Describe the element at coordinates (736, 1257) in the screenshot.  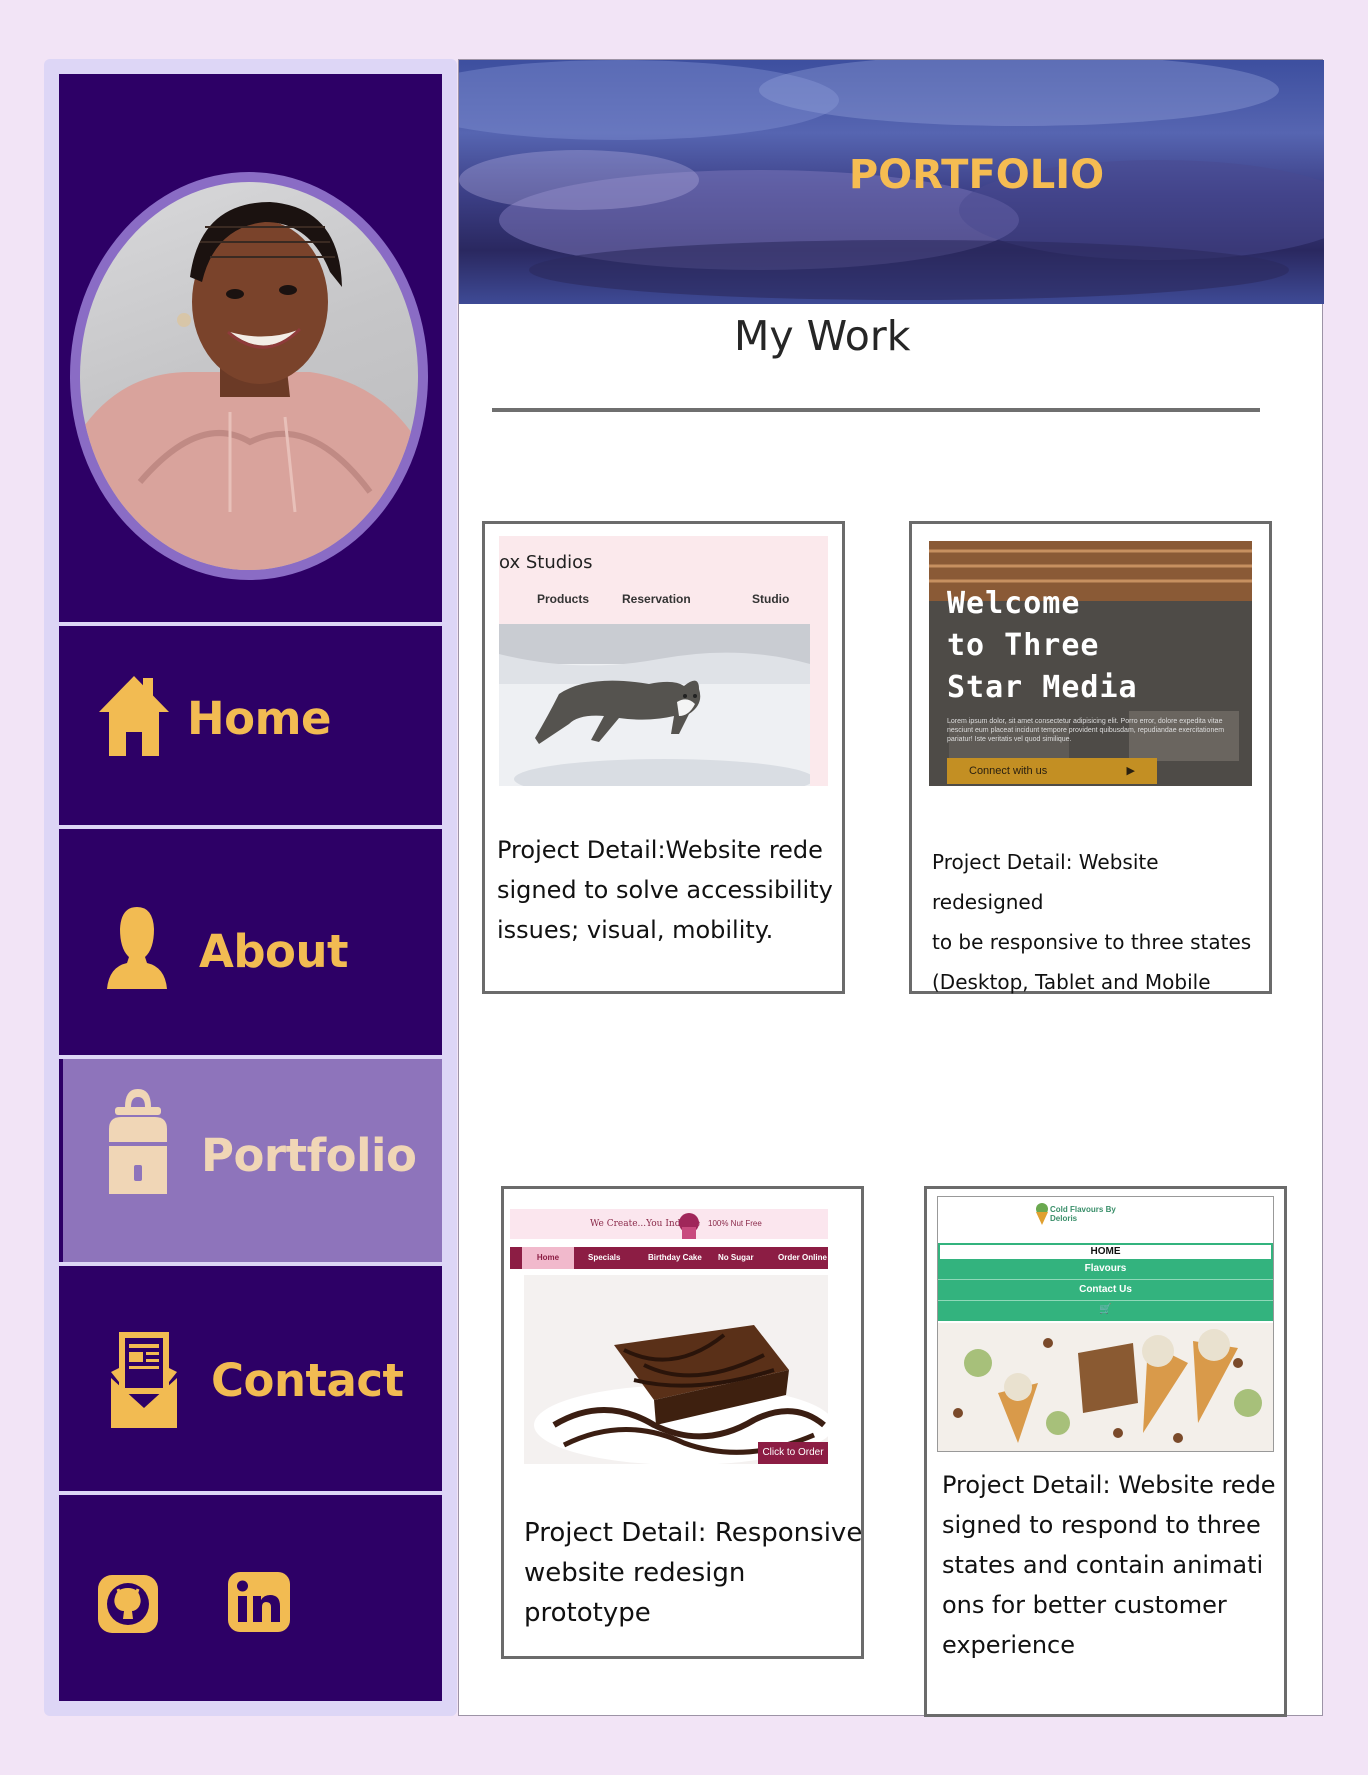
I see `thumb-nav-item: No Sugar` at that location.